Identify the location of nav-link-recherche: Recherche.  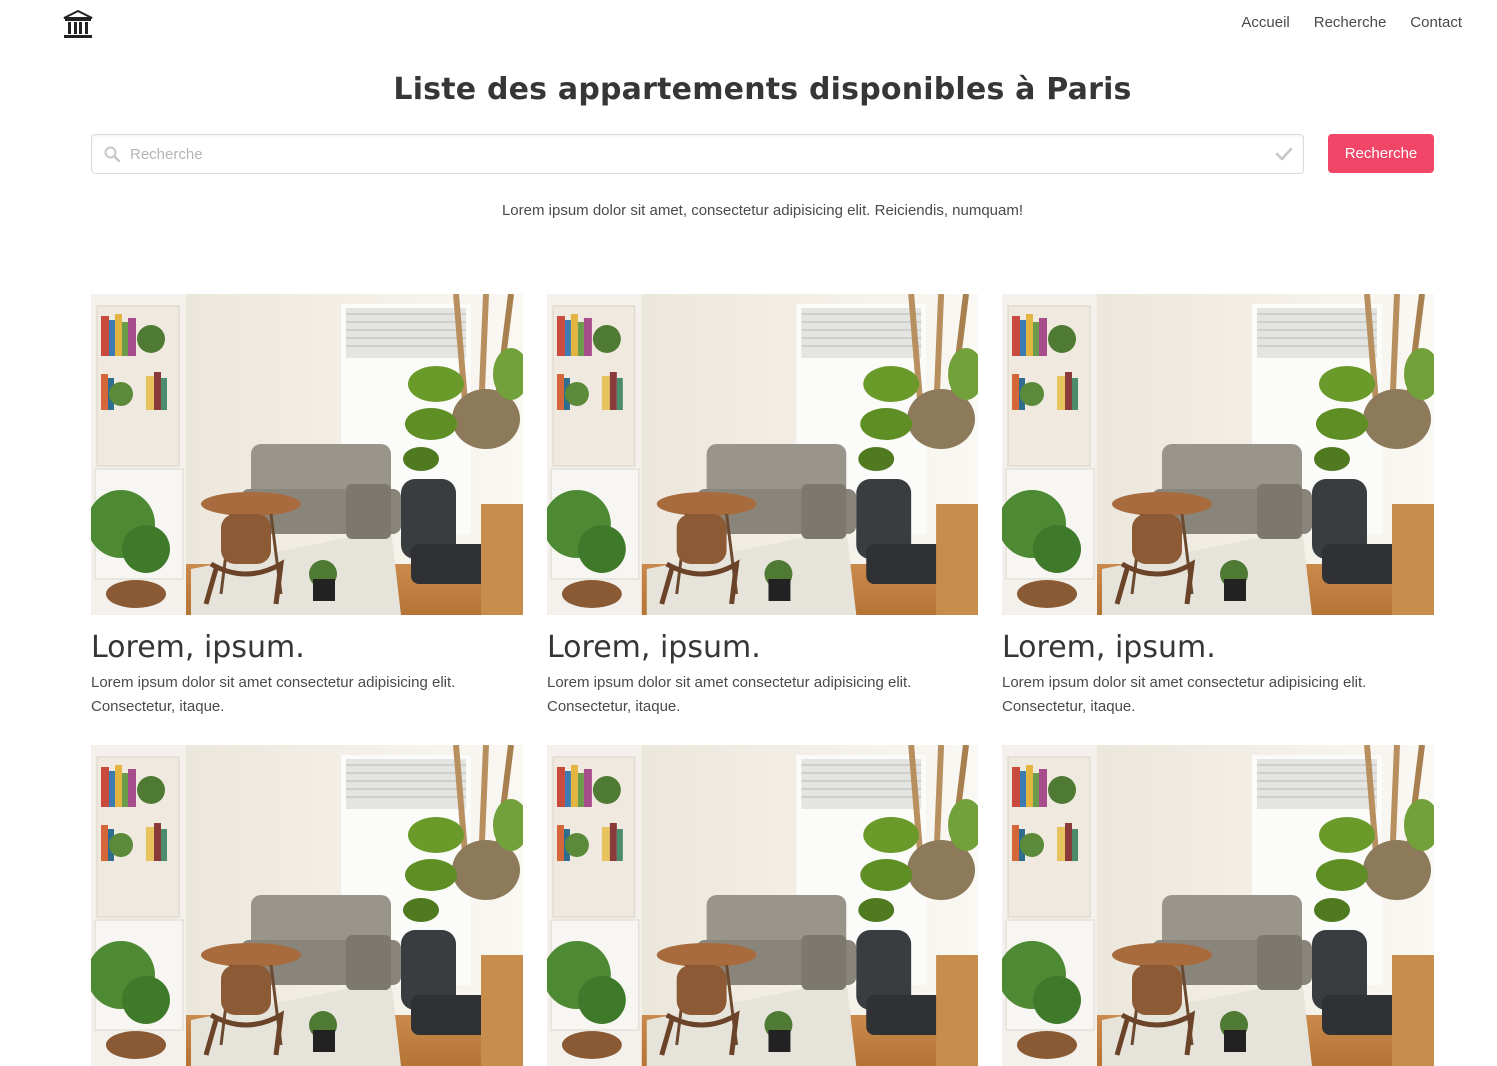
(1350, 22).